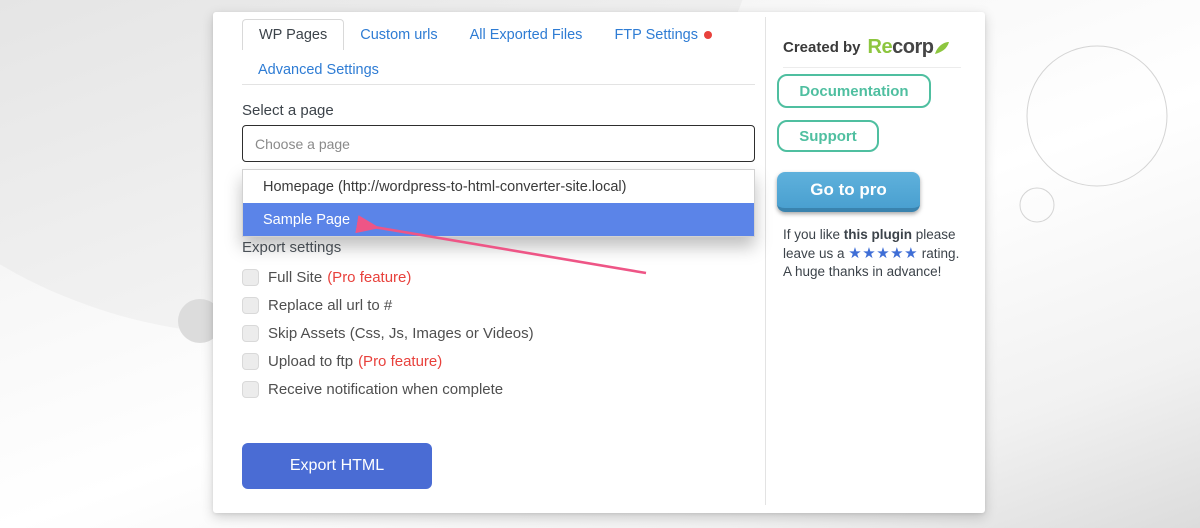 The width and height of the screenshot is (1200, 528). What do you see at coordinates (250, 361) in the screenshot?
I see `upload-ftp-checkbox` at bounding box center [250, 361].